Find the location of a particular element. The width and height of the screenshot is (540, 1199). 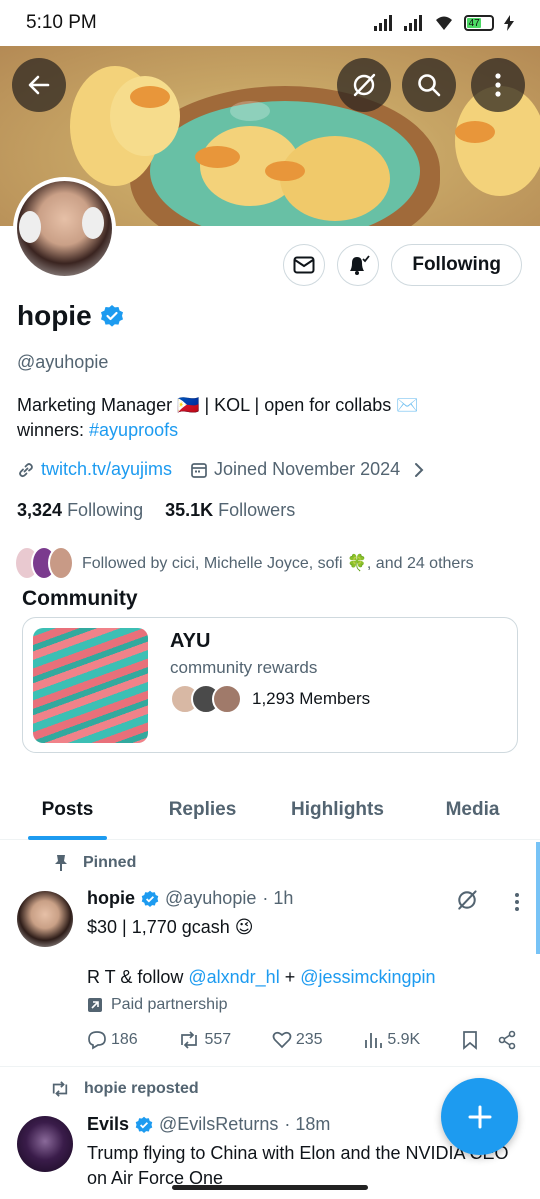

status-time: 5:10 PM is located at coordinates (61, 22).